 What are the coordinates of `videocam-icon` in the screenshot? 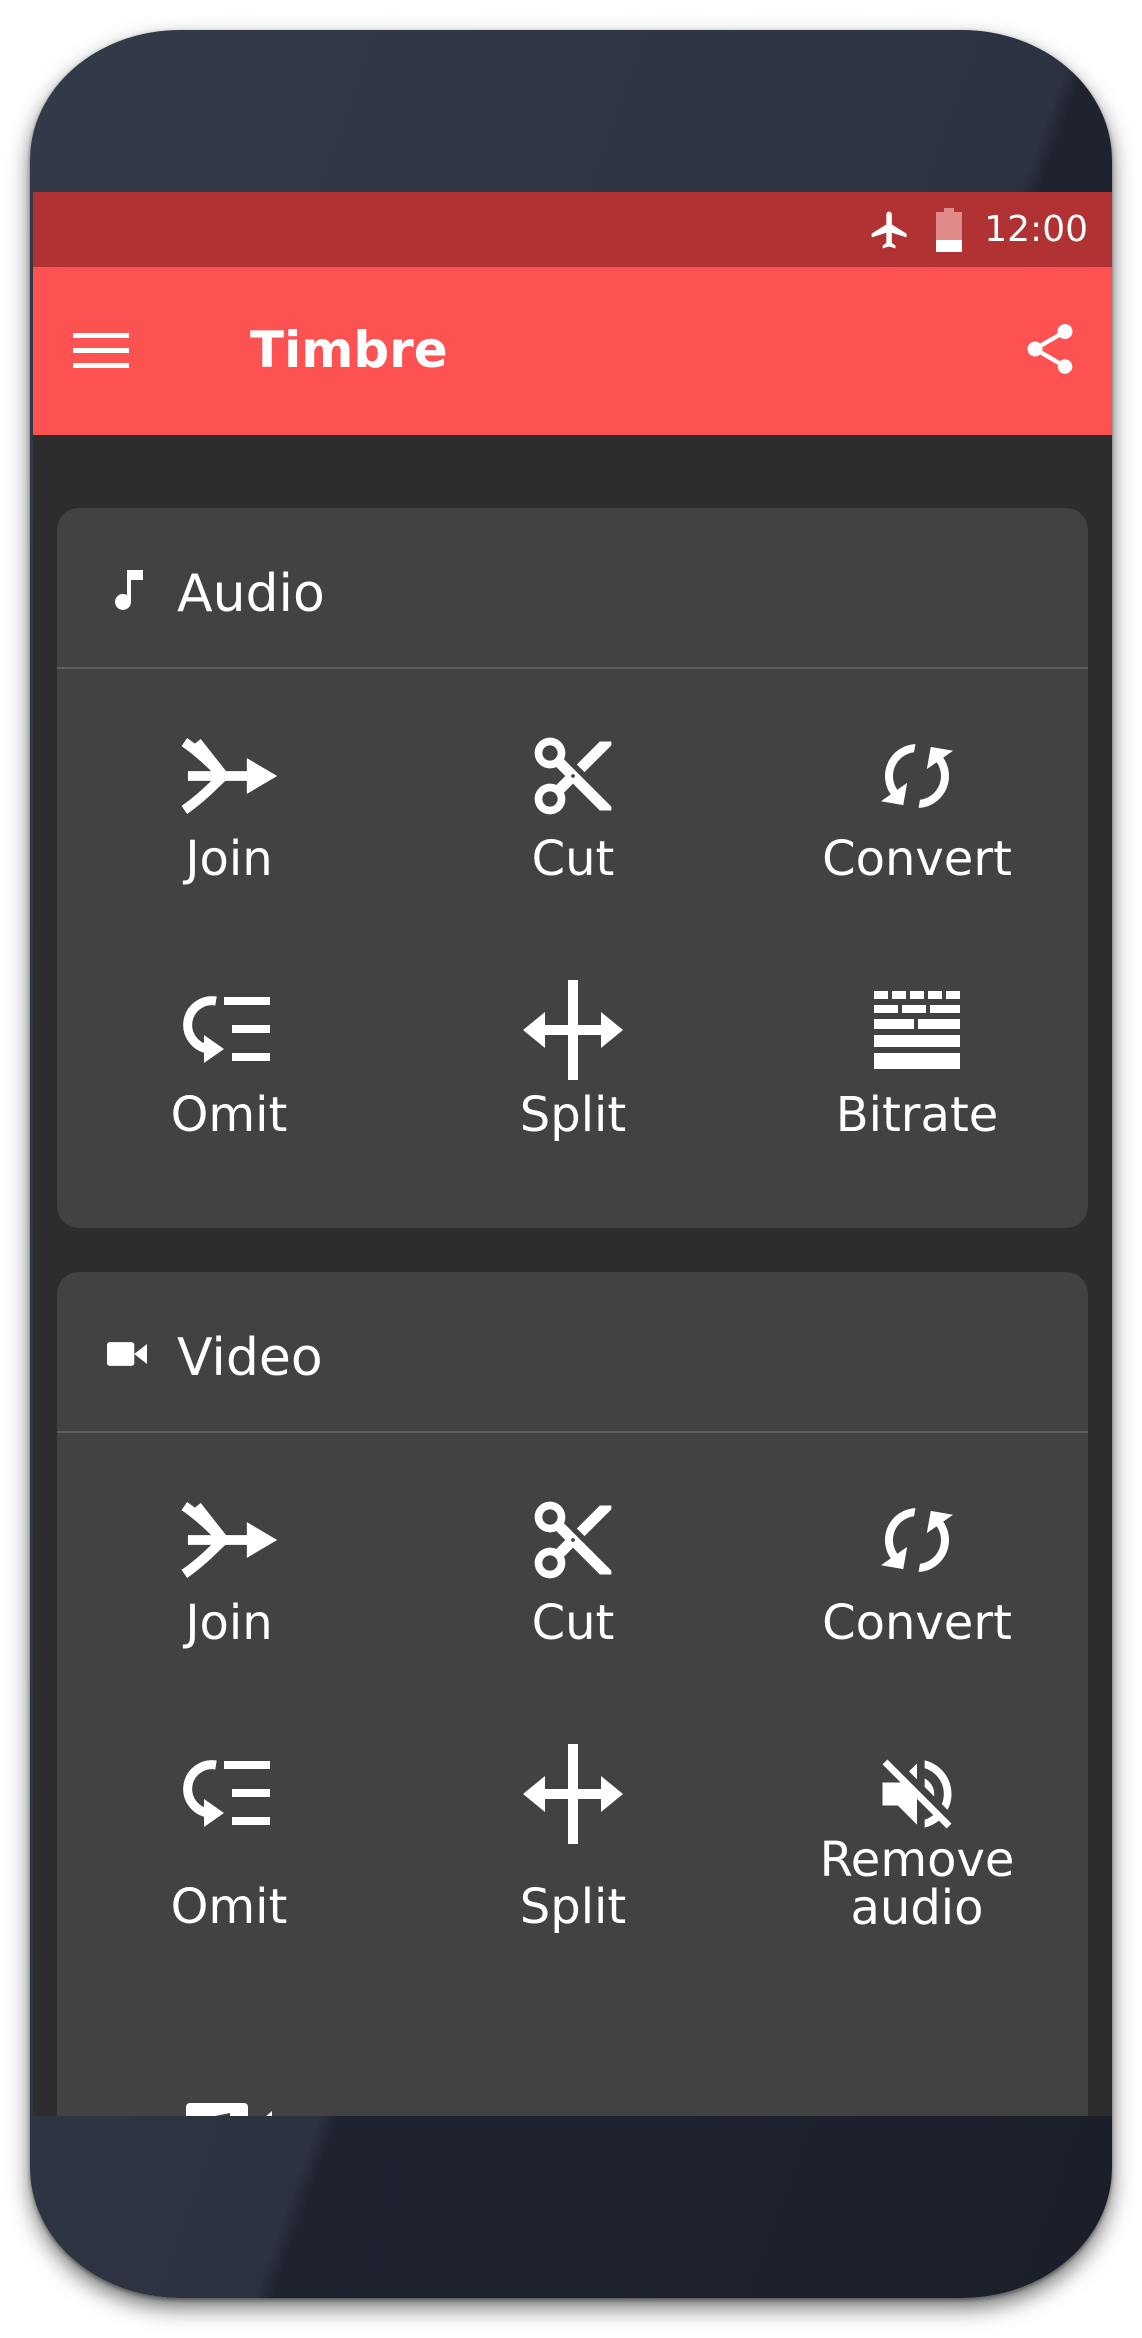 It's located at (127, 1354).